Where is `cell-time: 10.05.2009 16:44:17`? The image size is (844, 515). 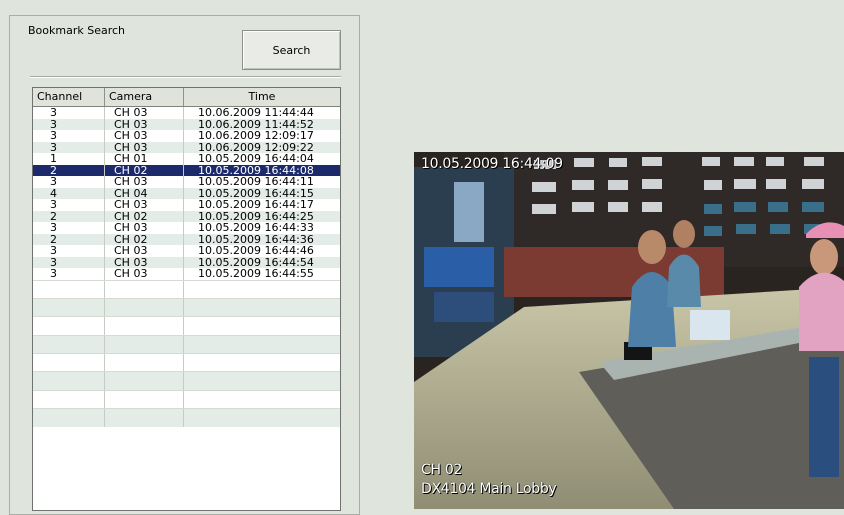 cell-time: 10.05.2009 16:44:17 is located at coordinates (256, 205).